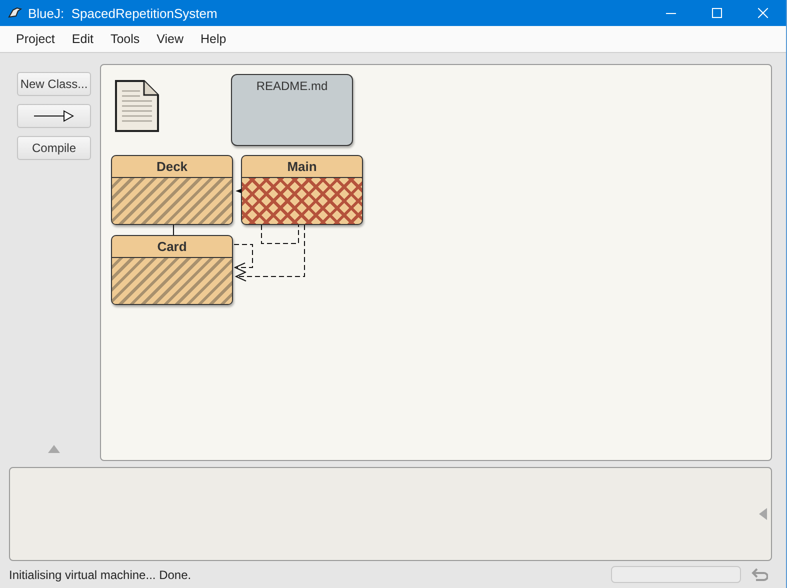 This screenshot has width=787, height=588. Describe the element at coordinates (125, 39) in the screenshot. I see `menu-item: Tools` at that location.